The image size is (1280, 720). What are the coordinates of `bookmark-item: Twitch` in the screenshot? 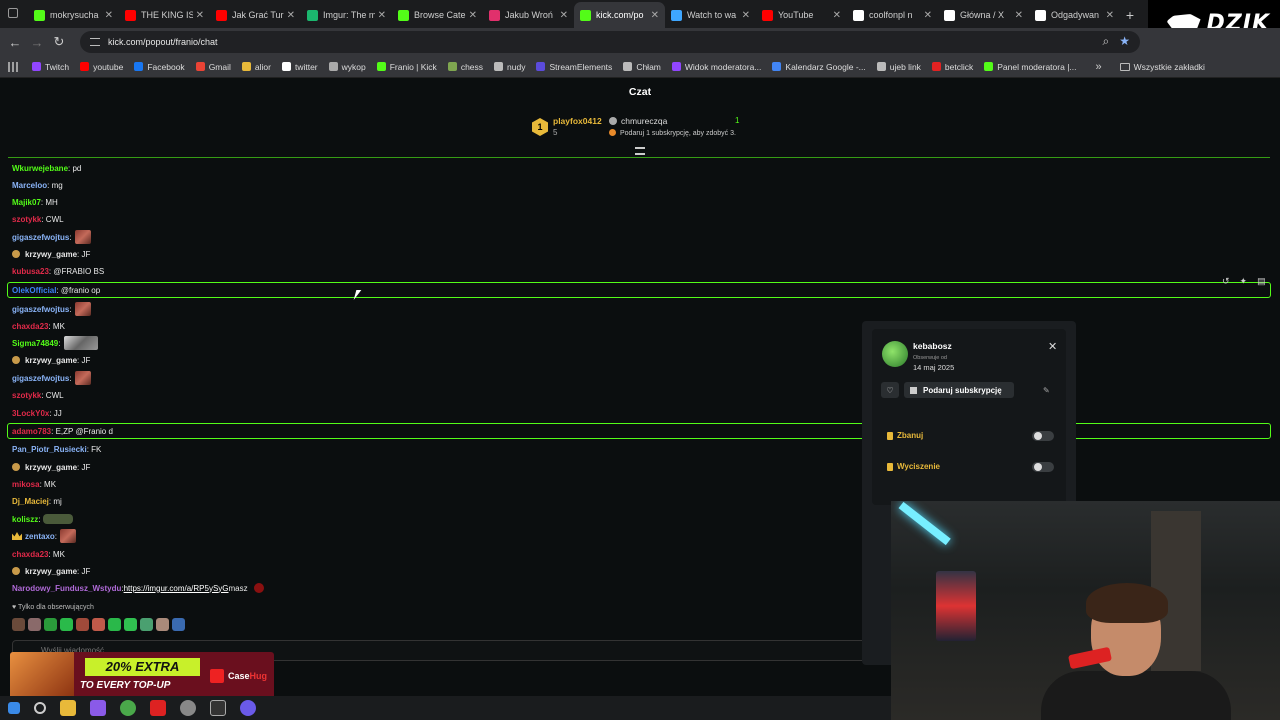 It's located at (50, 67).